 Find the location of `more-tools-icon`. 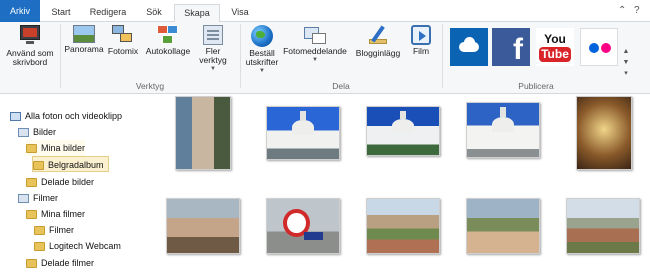

more-tools-icon is located at coordinates (213, 35).